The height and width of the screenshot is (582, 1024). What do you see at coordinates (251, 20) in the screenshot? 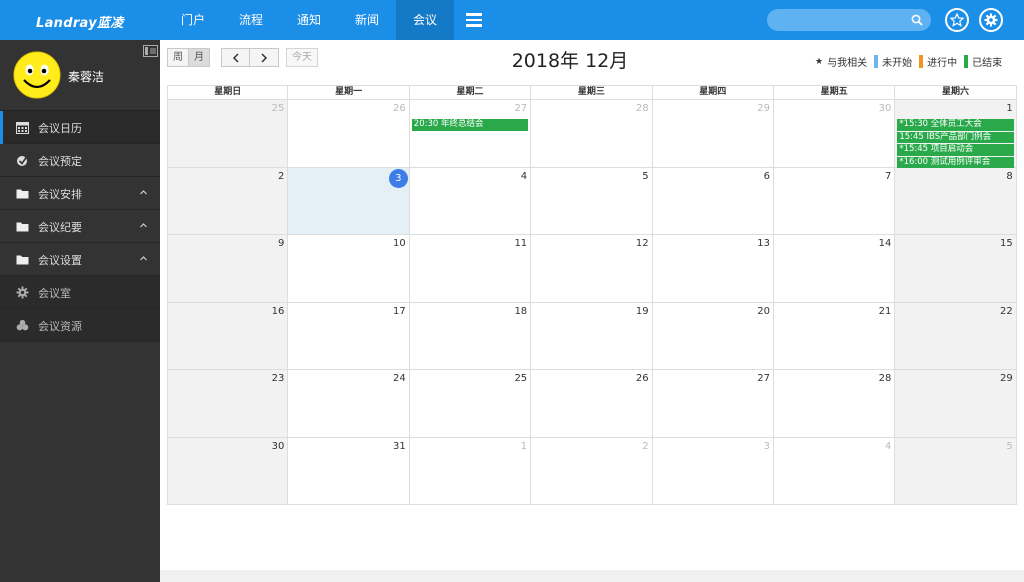
I see `nav-item-workflow: 流程` at bounding box center [251, 20].